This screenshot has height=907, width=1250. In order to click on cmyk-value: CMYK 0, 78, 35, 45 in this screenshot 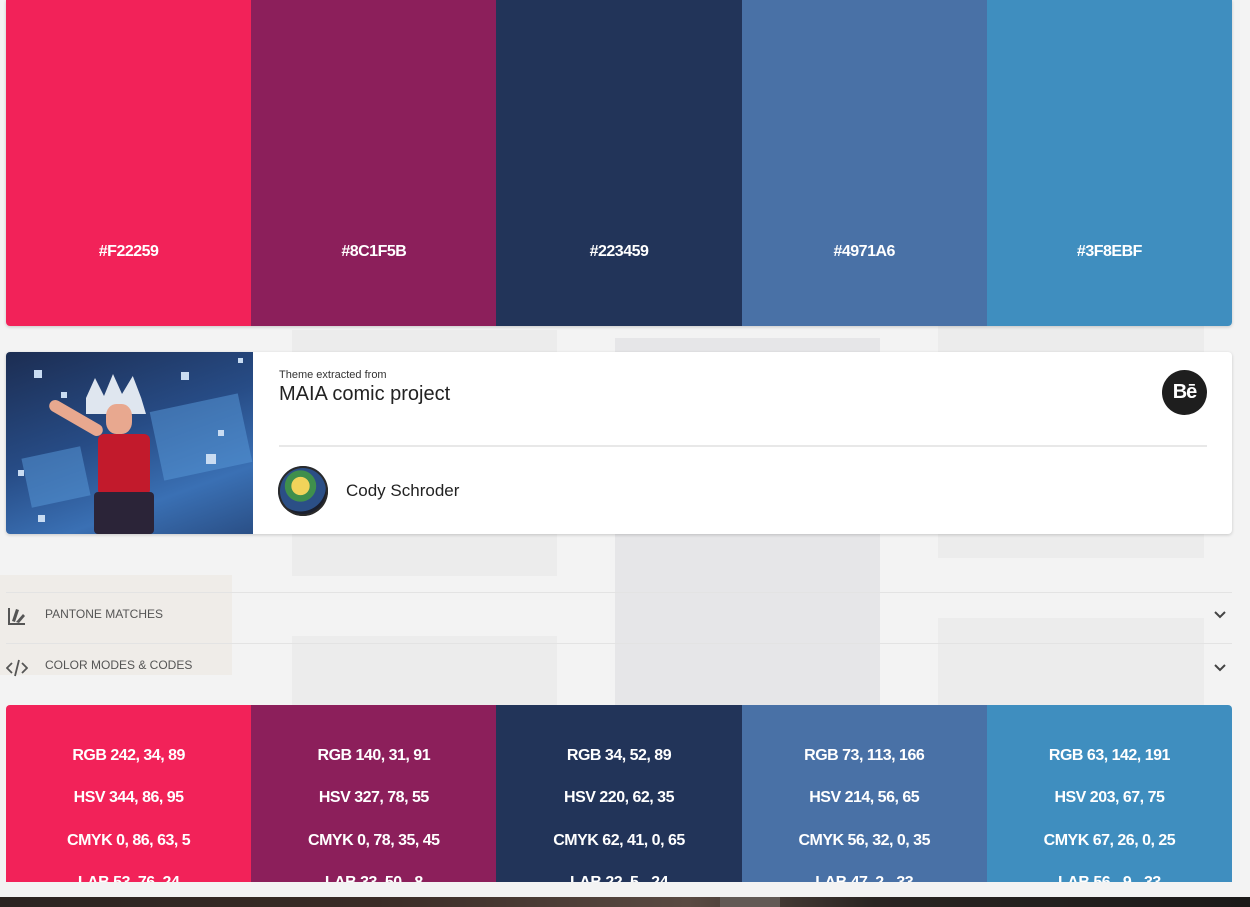, I will do `click(373, 841)`.